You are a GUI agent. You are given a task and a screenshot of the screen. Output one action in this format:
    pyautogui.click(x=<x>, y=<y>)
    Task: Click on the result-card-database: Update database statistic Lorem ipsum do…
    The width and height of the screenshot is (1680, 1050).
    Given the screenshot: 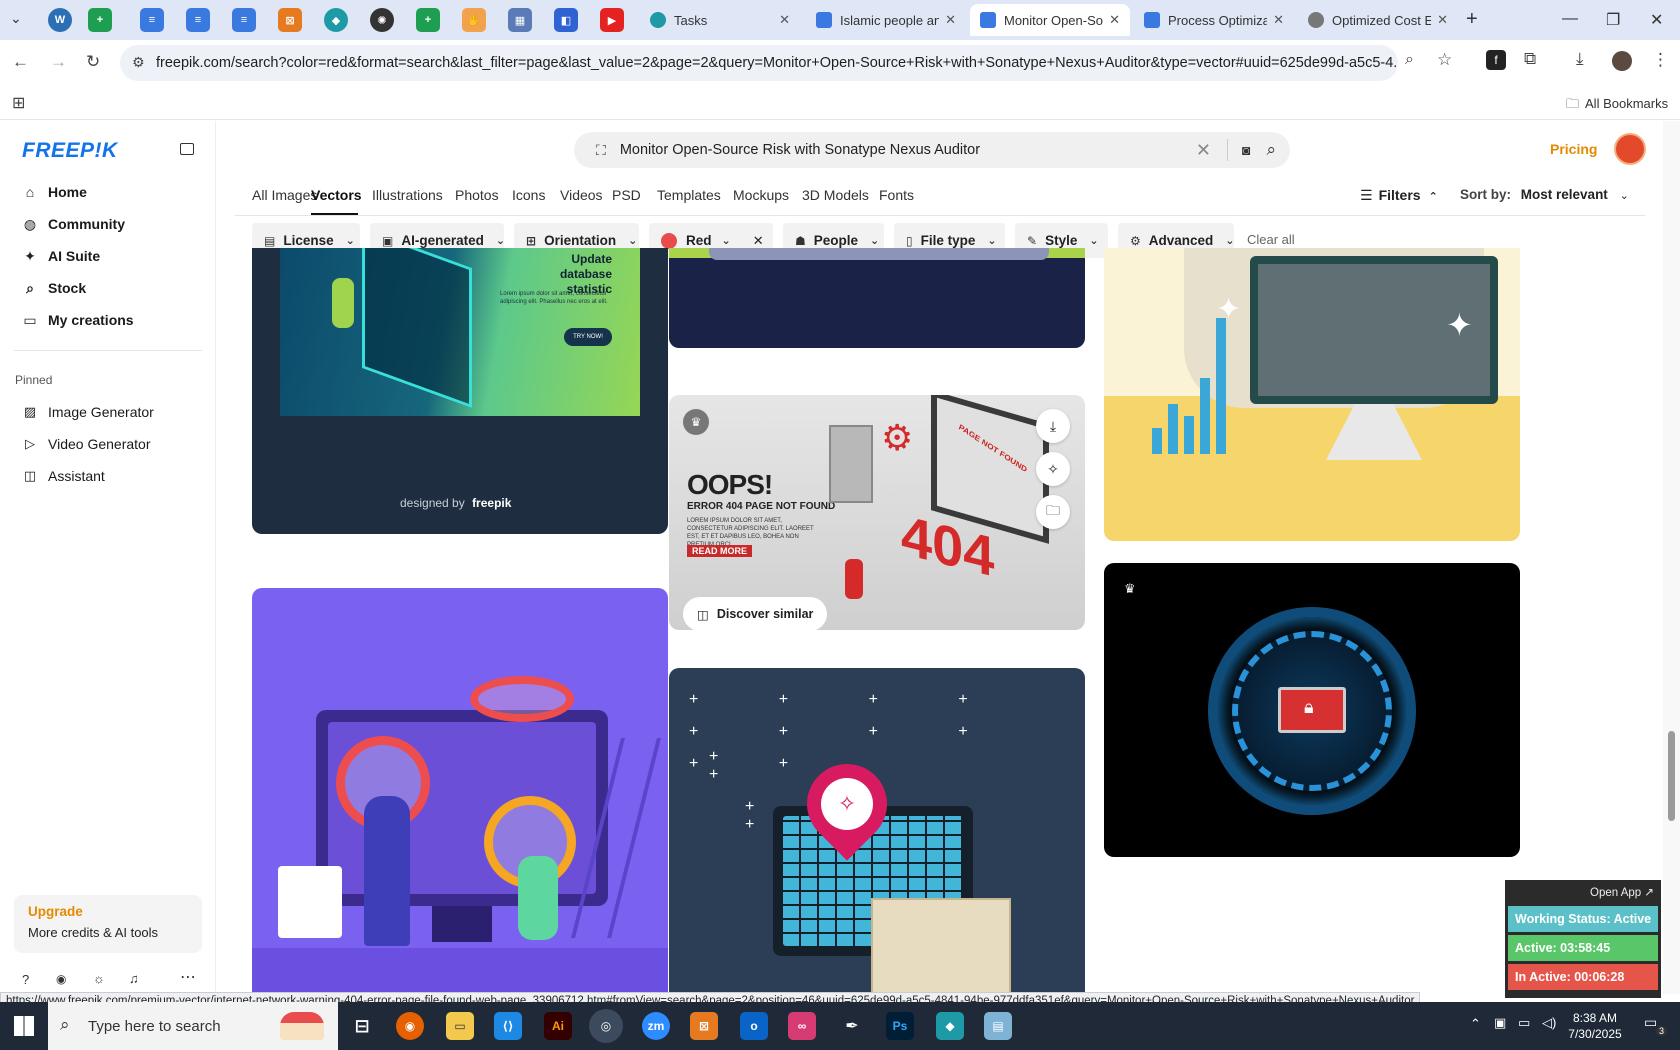 What is the action you would take?
    pyautogui.click(x=460, y=391)
    